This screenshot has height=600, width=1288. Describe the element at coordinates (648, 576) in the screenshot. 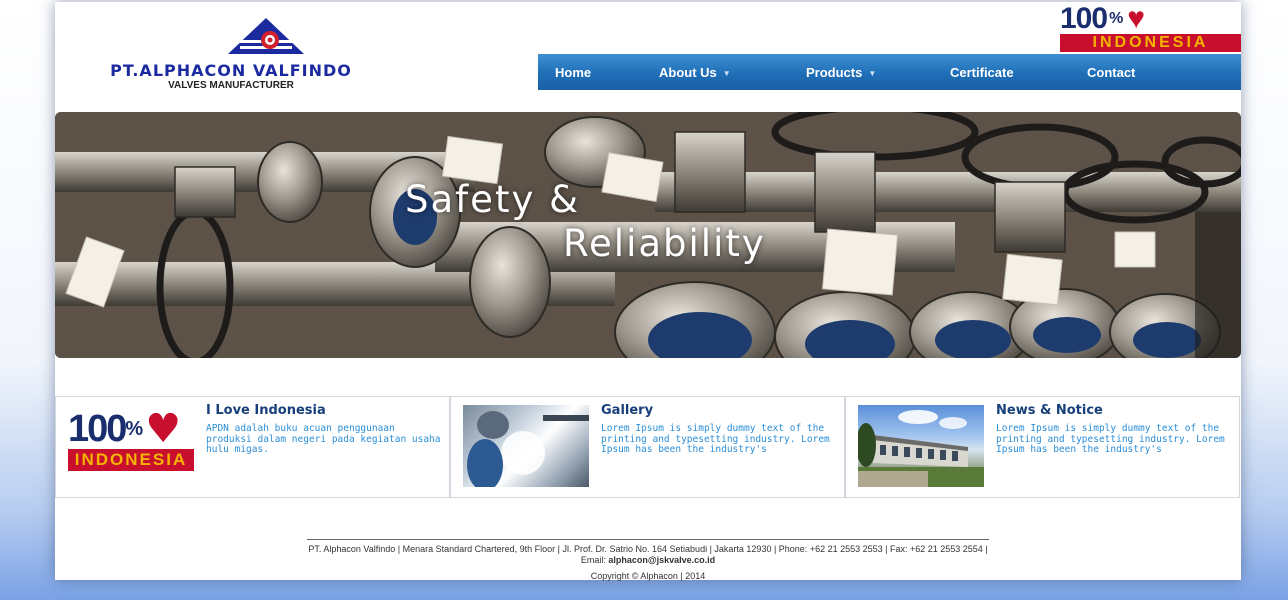

I see `footer-copyright: Copyright © Alphacon | 2014` at that location.